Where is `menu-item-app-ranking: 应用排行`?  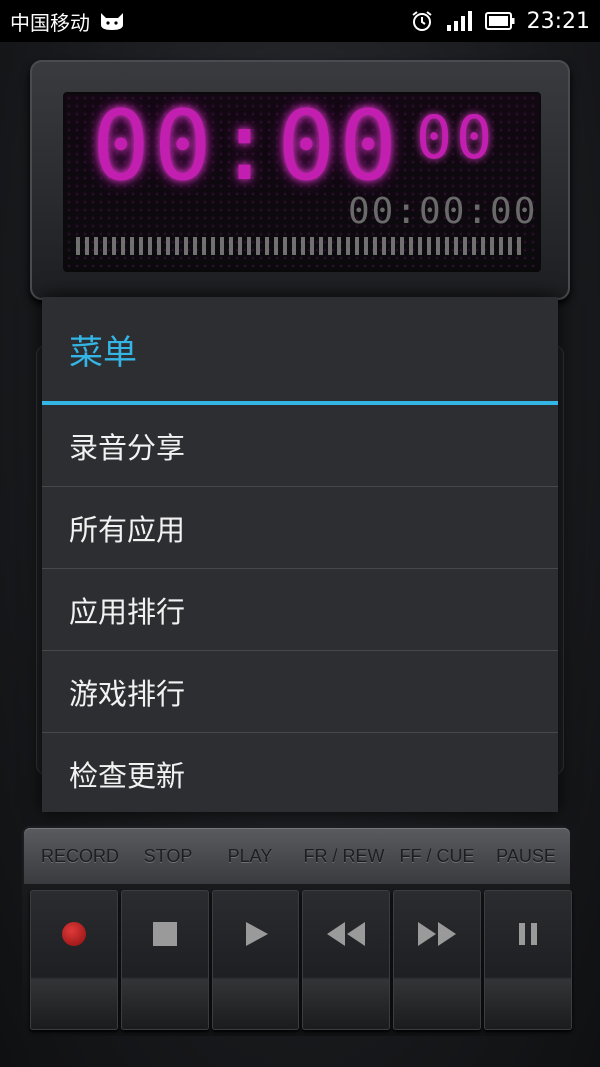 menu-item-app-ranking: 应用排行 is located at coordinates (300, 610).